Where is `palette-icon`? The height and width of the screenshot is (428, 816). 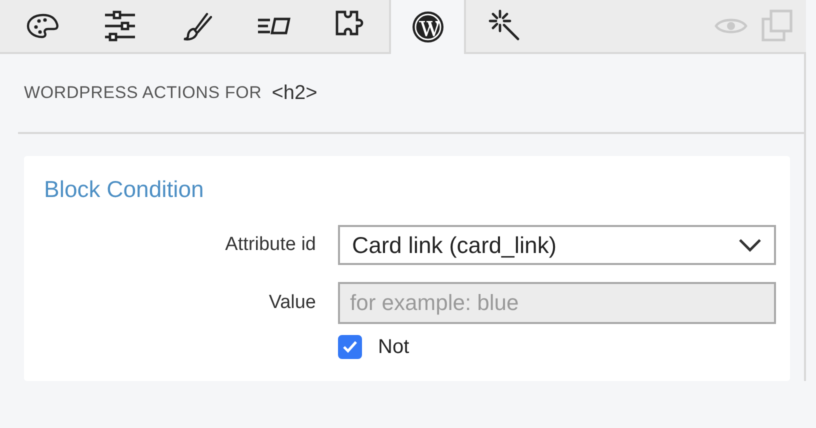 palette-icon is located at coordinates (43, 26).